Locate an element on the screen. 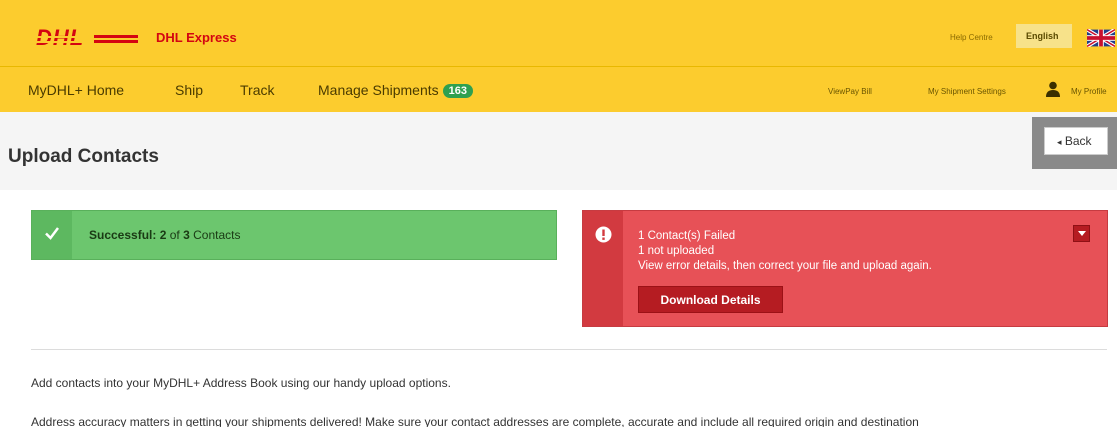 Image resolution: width=1117 pixels, height=427 pixels. success-prefix: Successful: is located at coordinates (124, 235).